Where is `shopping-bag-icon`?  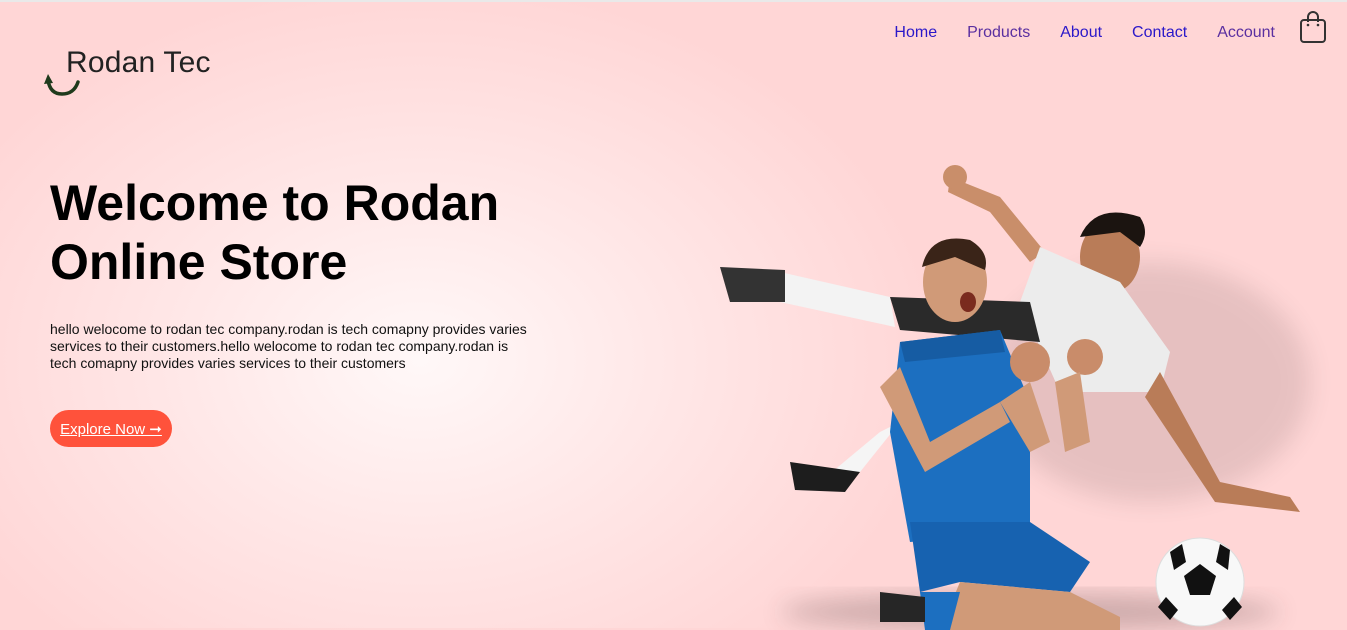 shopping-bag-icon is located at coordinates (1313, 27).